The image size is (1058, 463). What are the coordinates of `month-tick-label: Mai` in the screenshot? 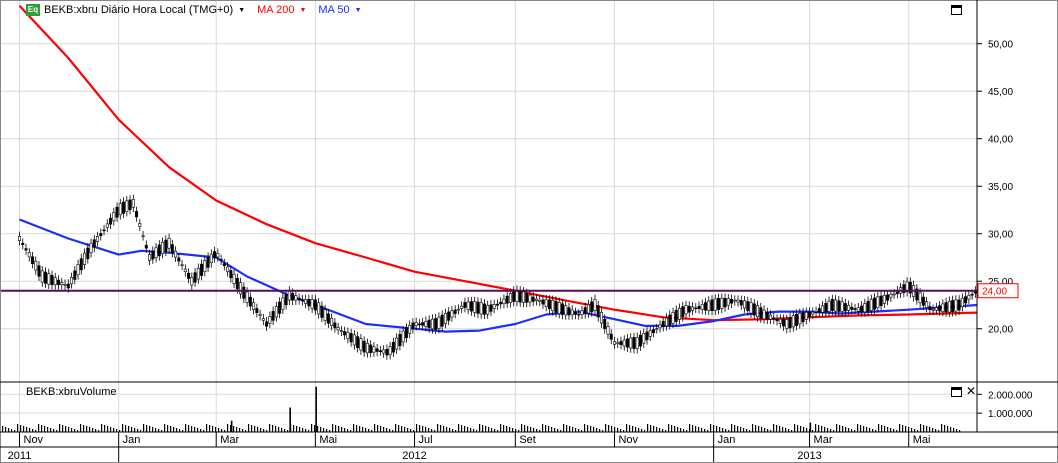 It's located at (922, 440).